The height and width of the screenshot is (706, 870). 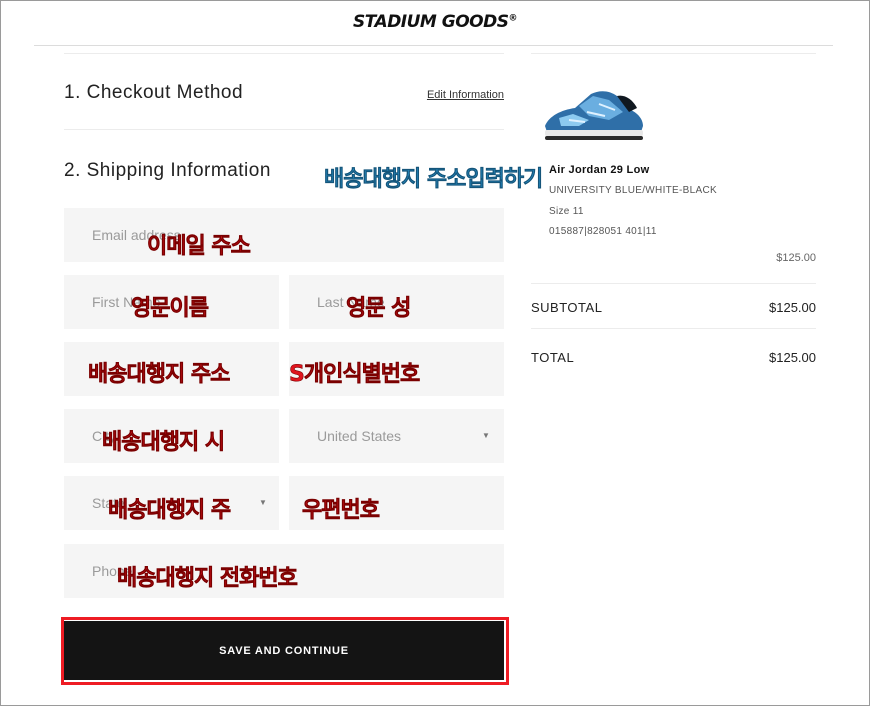 I want to click on country-select: United States ▼, so click(x=396, y=436).